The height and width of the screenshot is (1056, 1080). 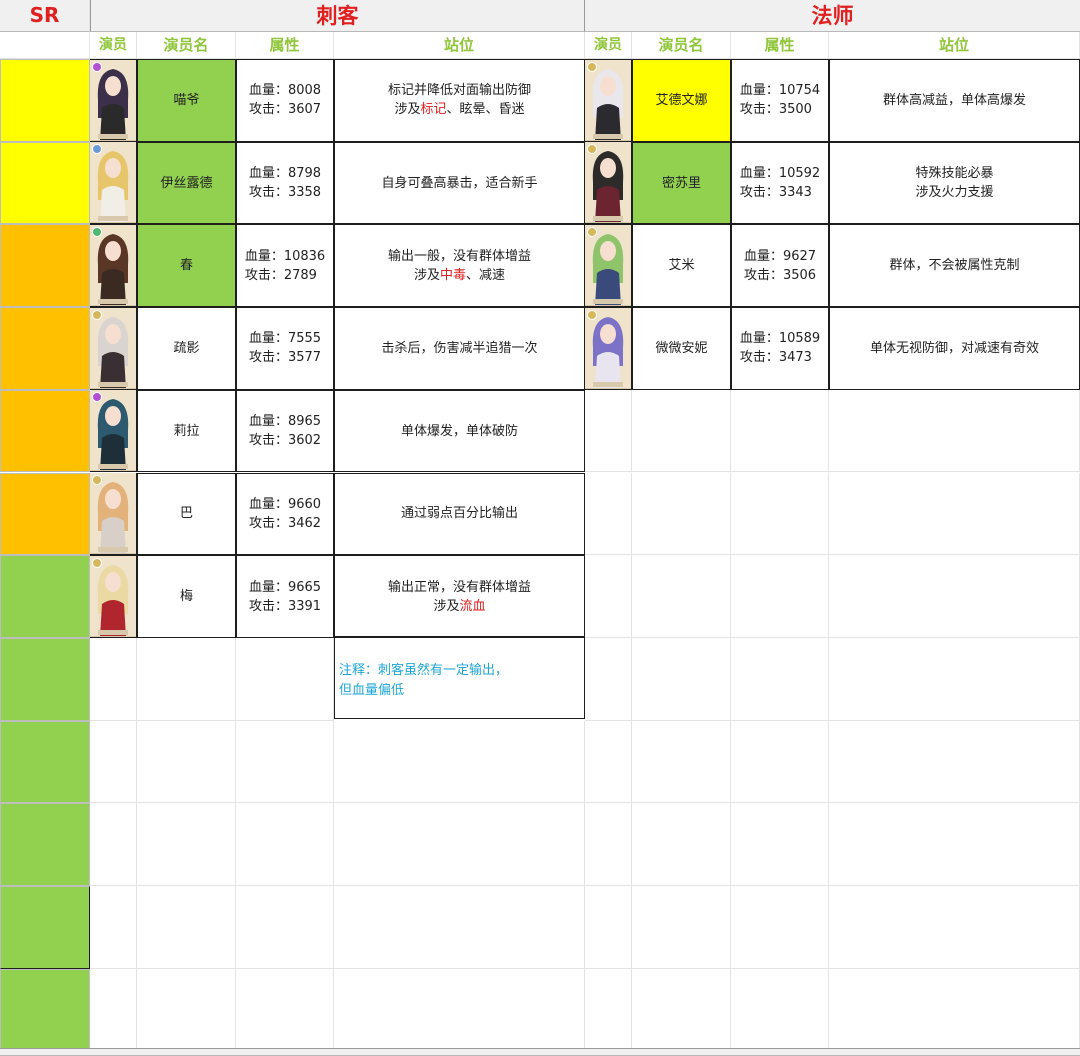 What do you see at coordinates (780, 183) in the screenshot?
I see `mage-attr-cell: 血量：10592 攻击：3343` at bounding box center [780, 183].